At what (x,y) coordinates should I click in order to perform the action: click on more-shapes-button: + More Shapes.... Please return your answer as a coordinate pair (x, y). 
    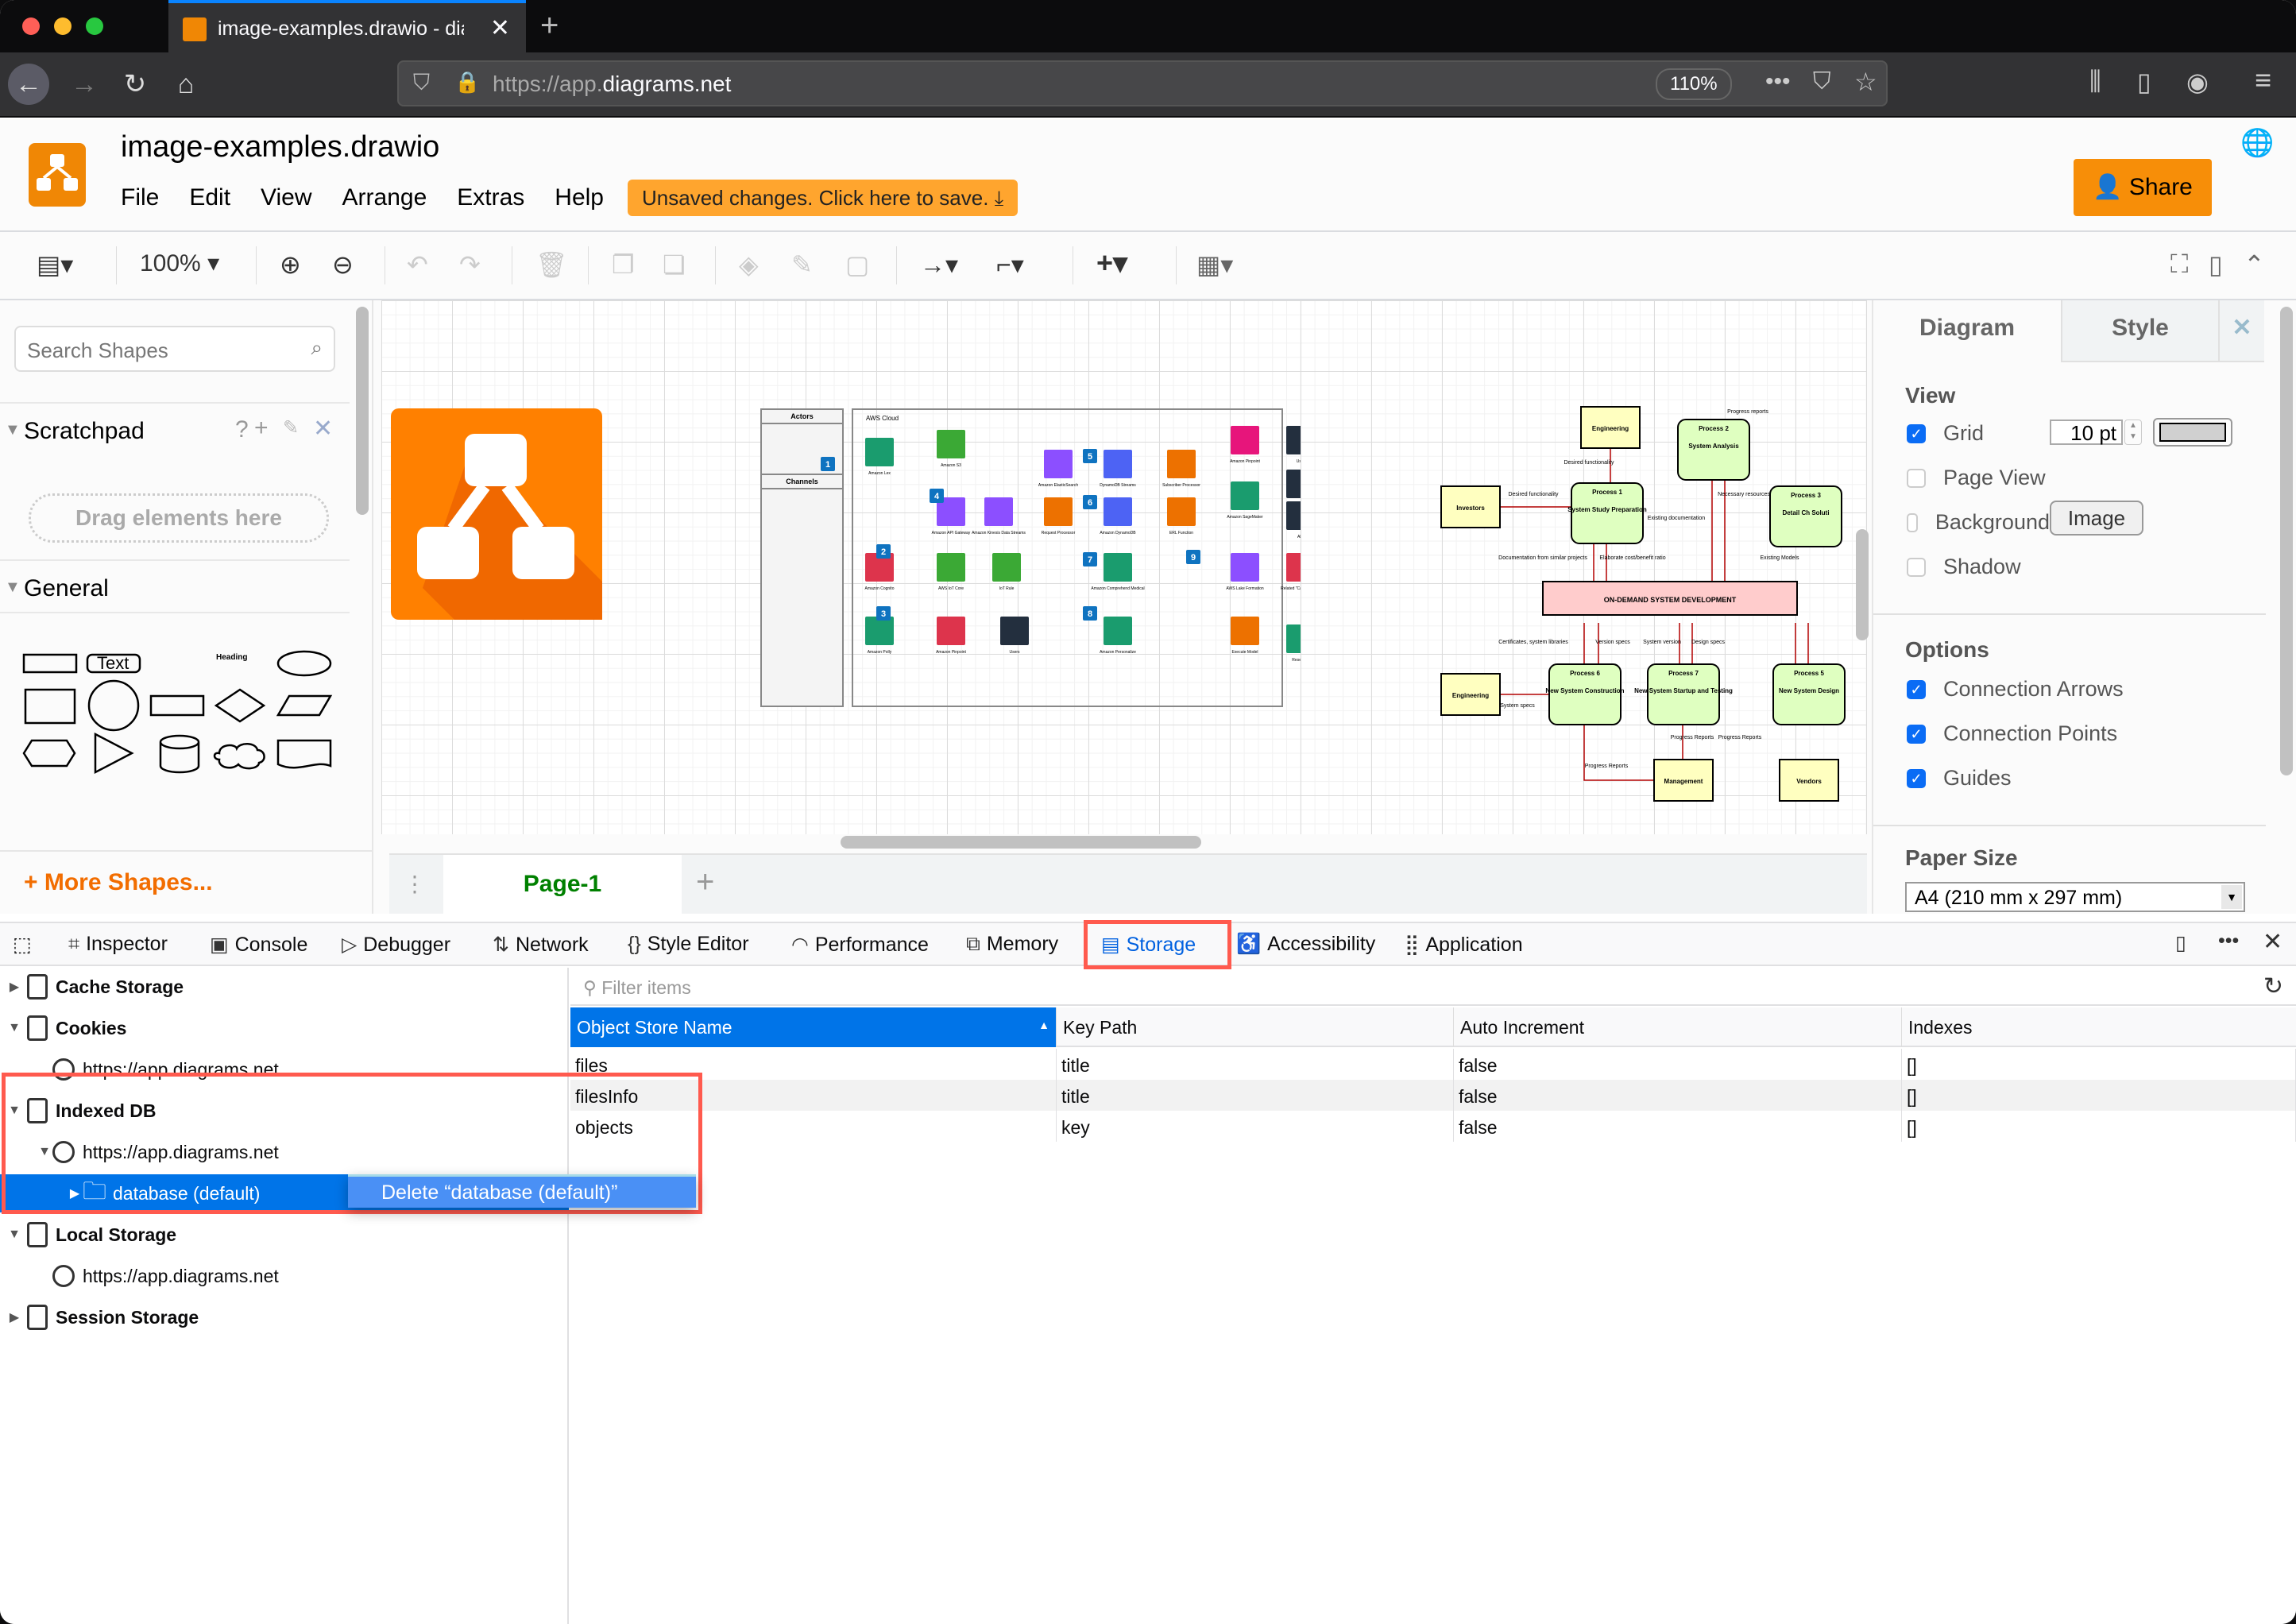
    Looking at the image, I should click on (186, 882).